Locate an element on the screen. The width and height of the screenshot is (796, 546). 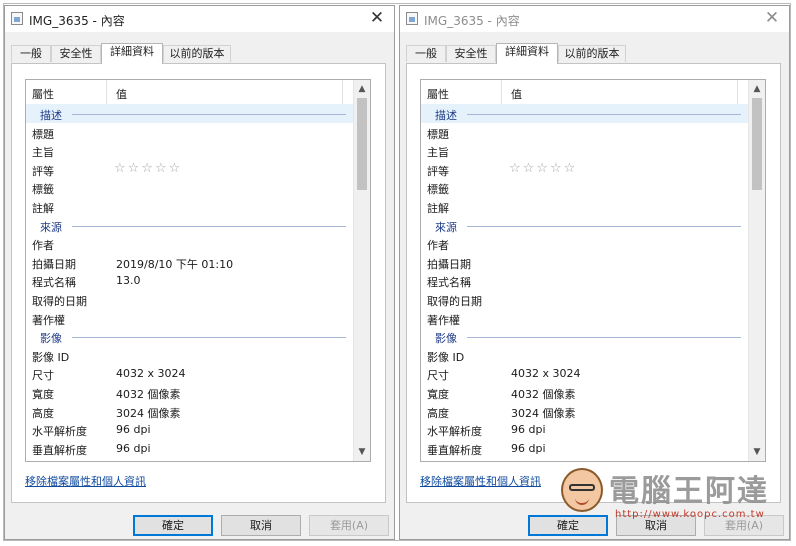
property-name: 標籤 is located at coordinates (438, 190).